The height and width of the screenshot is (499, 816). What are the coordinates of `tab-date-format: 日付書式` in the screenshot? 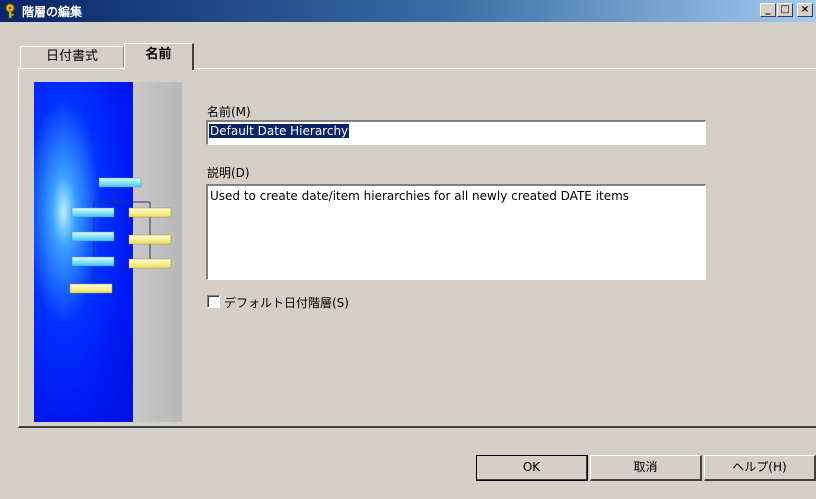 It's located at (72, 56).